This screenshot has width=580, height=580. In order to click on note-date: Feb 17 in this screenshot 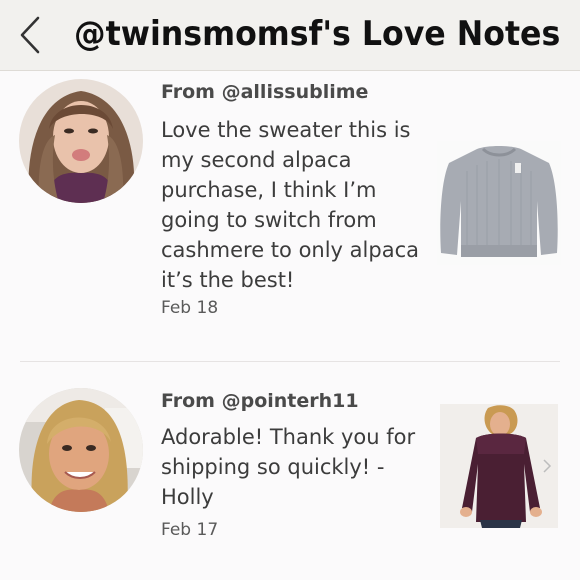, I will do `click(190, 530)`.